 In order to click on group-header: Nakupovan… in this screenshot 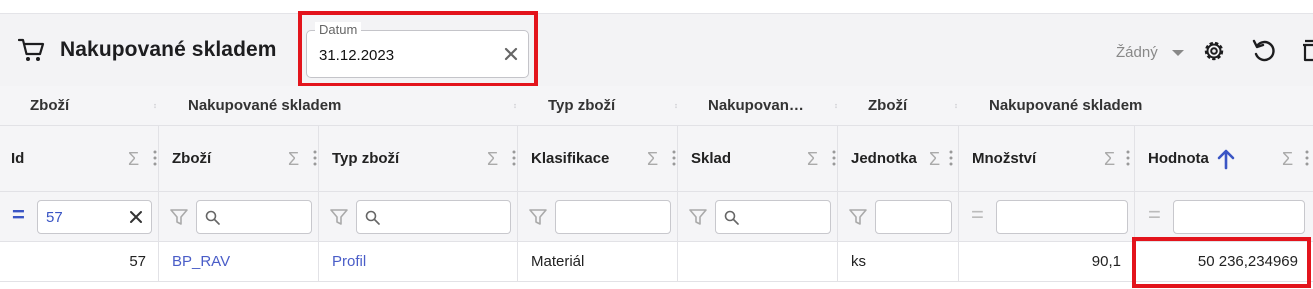, I will do `click(756, 105)`.